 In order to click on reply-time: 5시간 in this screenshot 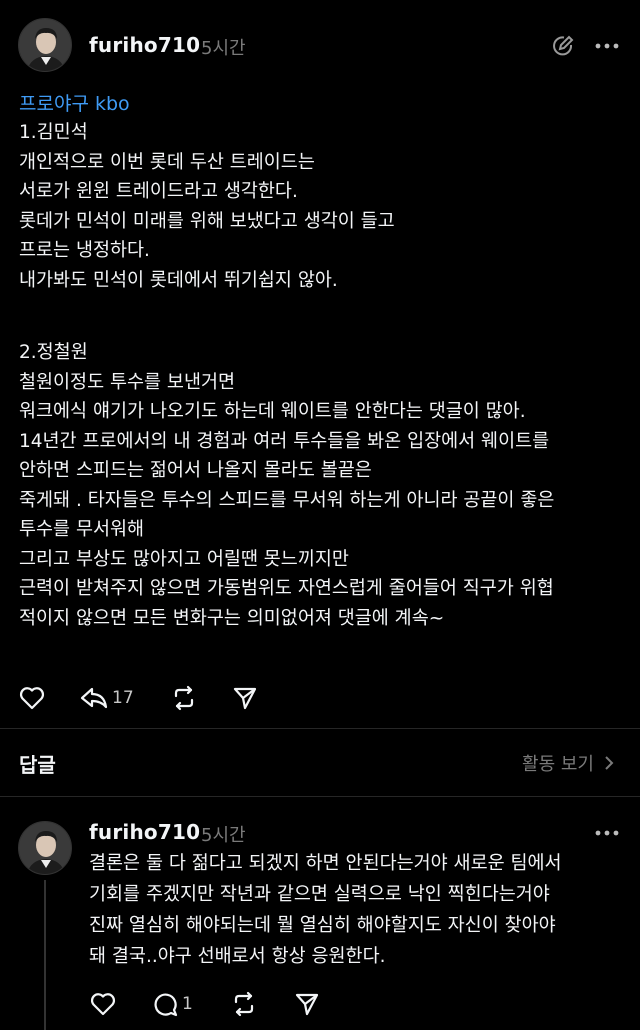, I will do `click(223, 835)`.